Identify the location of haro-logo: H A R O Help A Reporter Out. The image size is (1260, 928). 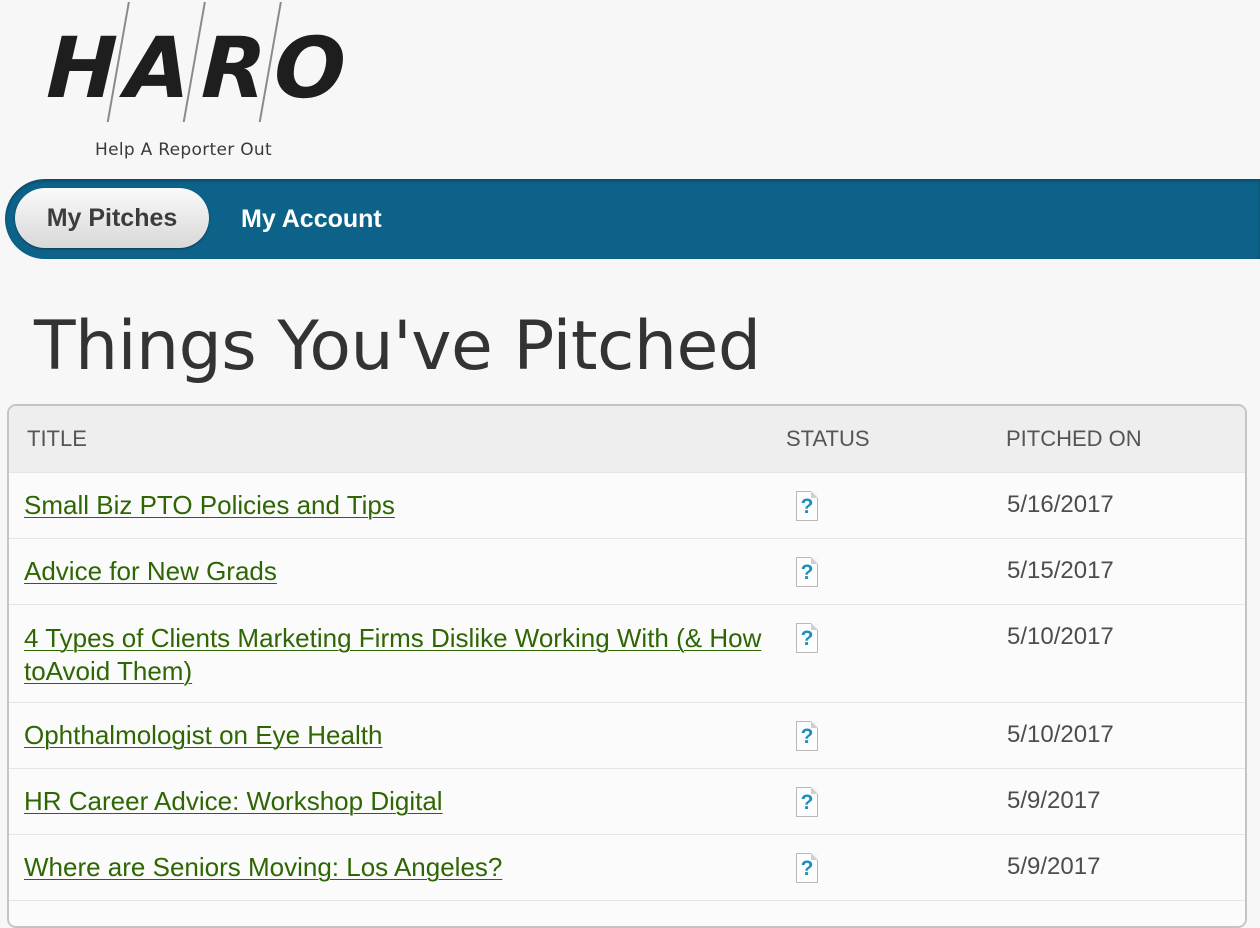
(210, 87).